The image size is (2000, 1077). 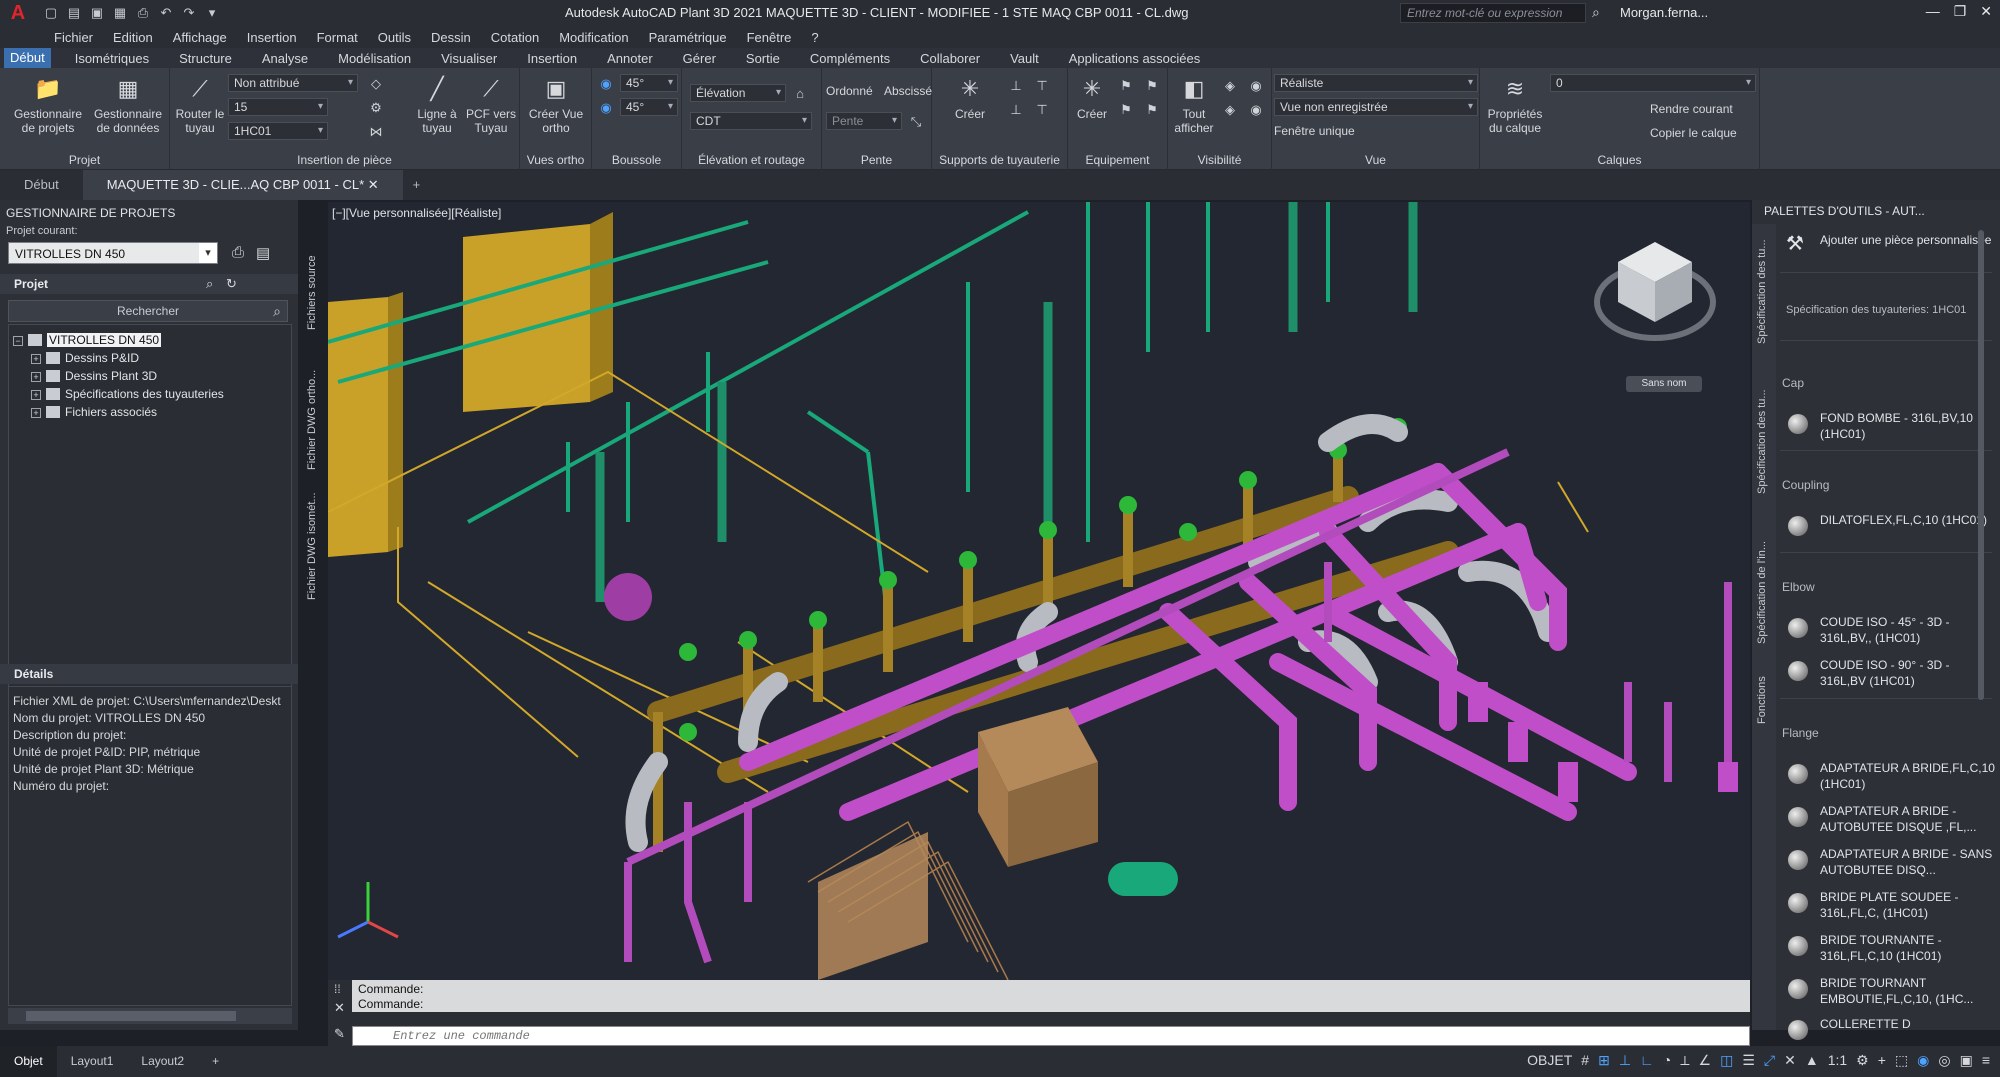 I want to click on hardware-accel-icon: ◎, so click(x=1944, y=1060).